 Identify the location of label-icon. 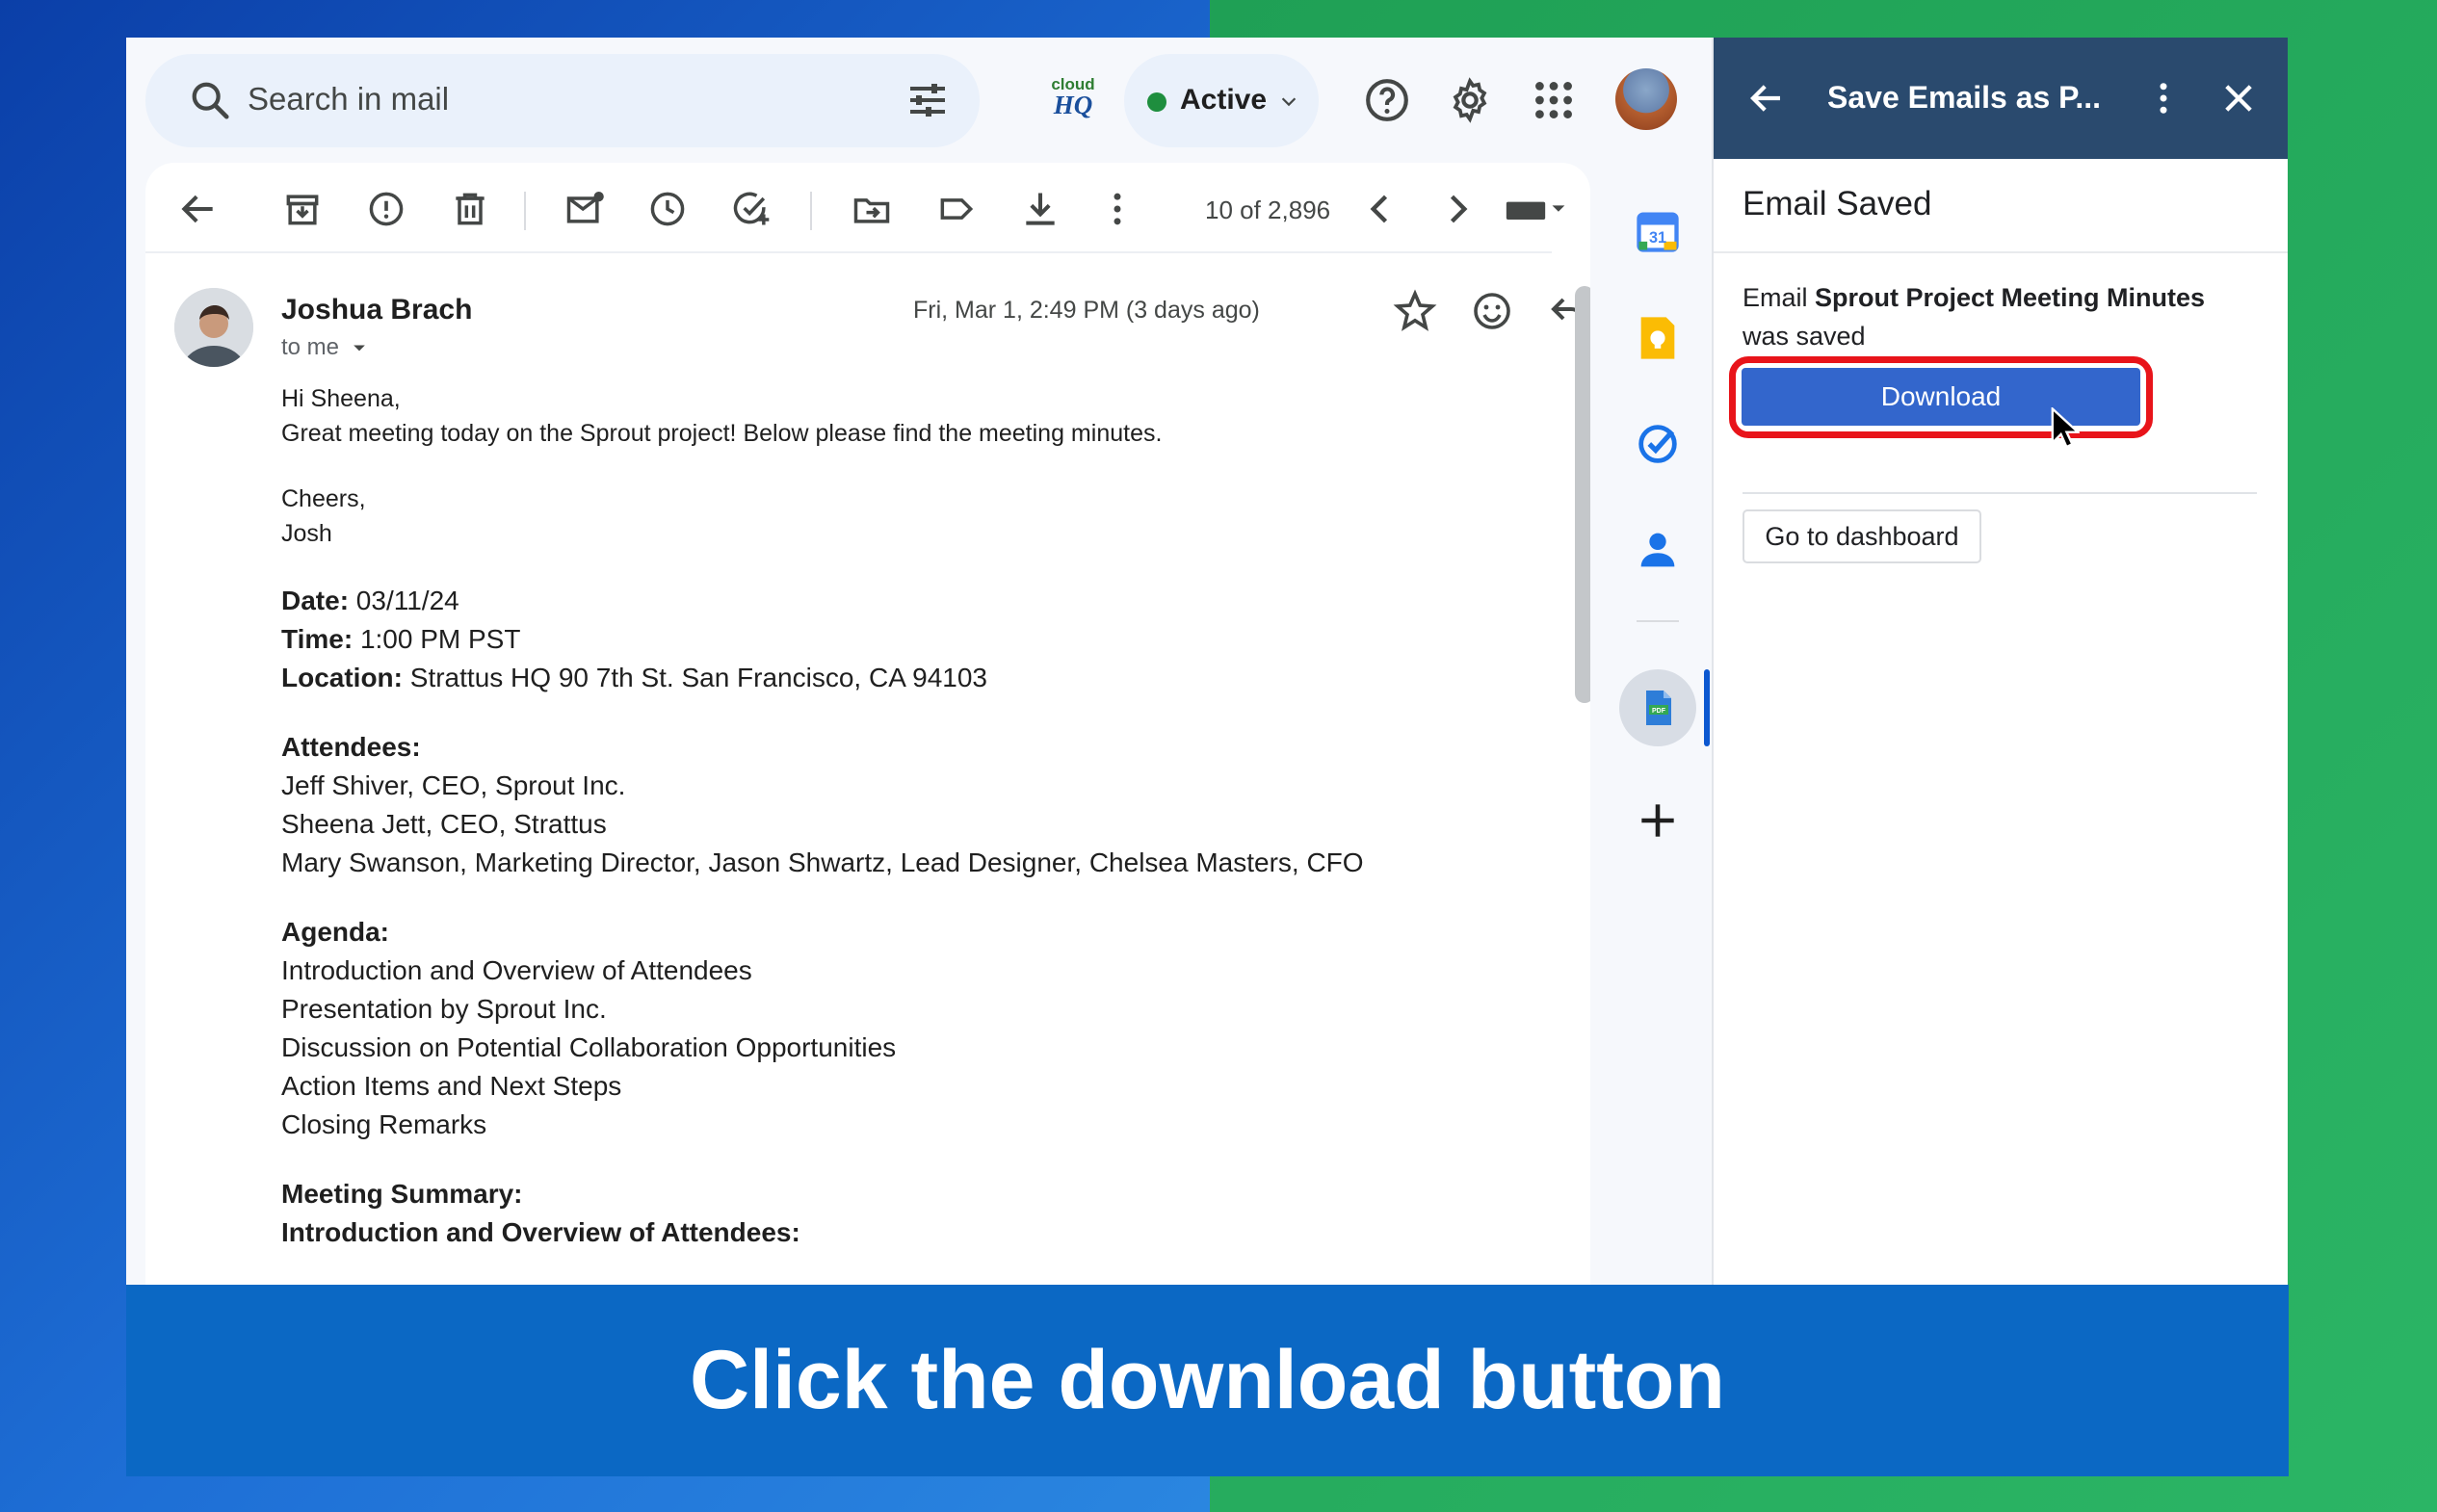
(957, 209).